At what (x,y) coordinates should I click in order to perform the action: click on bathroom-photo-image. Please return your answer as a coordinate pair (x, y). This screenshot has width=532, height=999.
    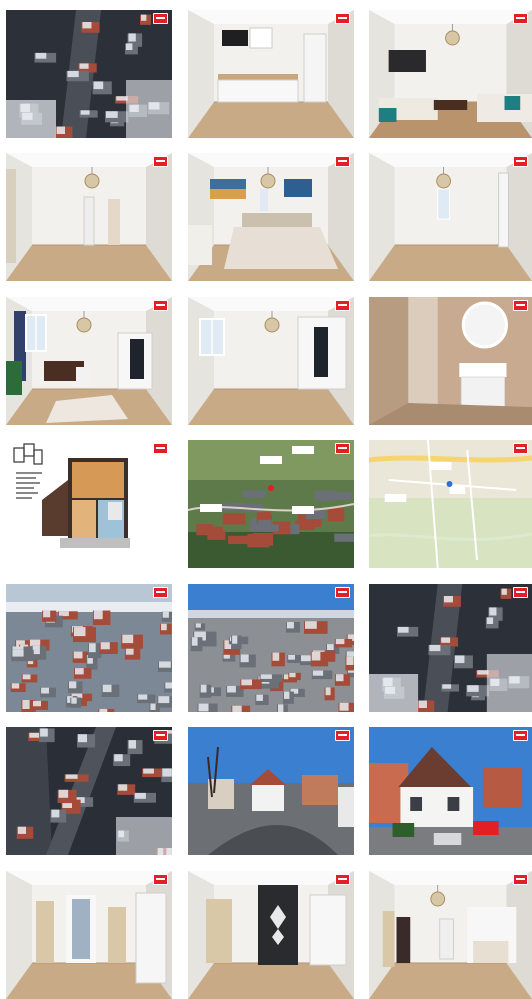
    Looking at the image, I should click on (450, 361).